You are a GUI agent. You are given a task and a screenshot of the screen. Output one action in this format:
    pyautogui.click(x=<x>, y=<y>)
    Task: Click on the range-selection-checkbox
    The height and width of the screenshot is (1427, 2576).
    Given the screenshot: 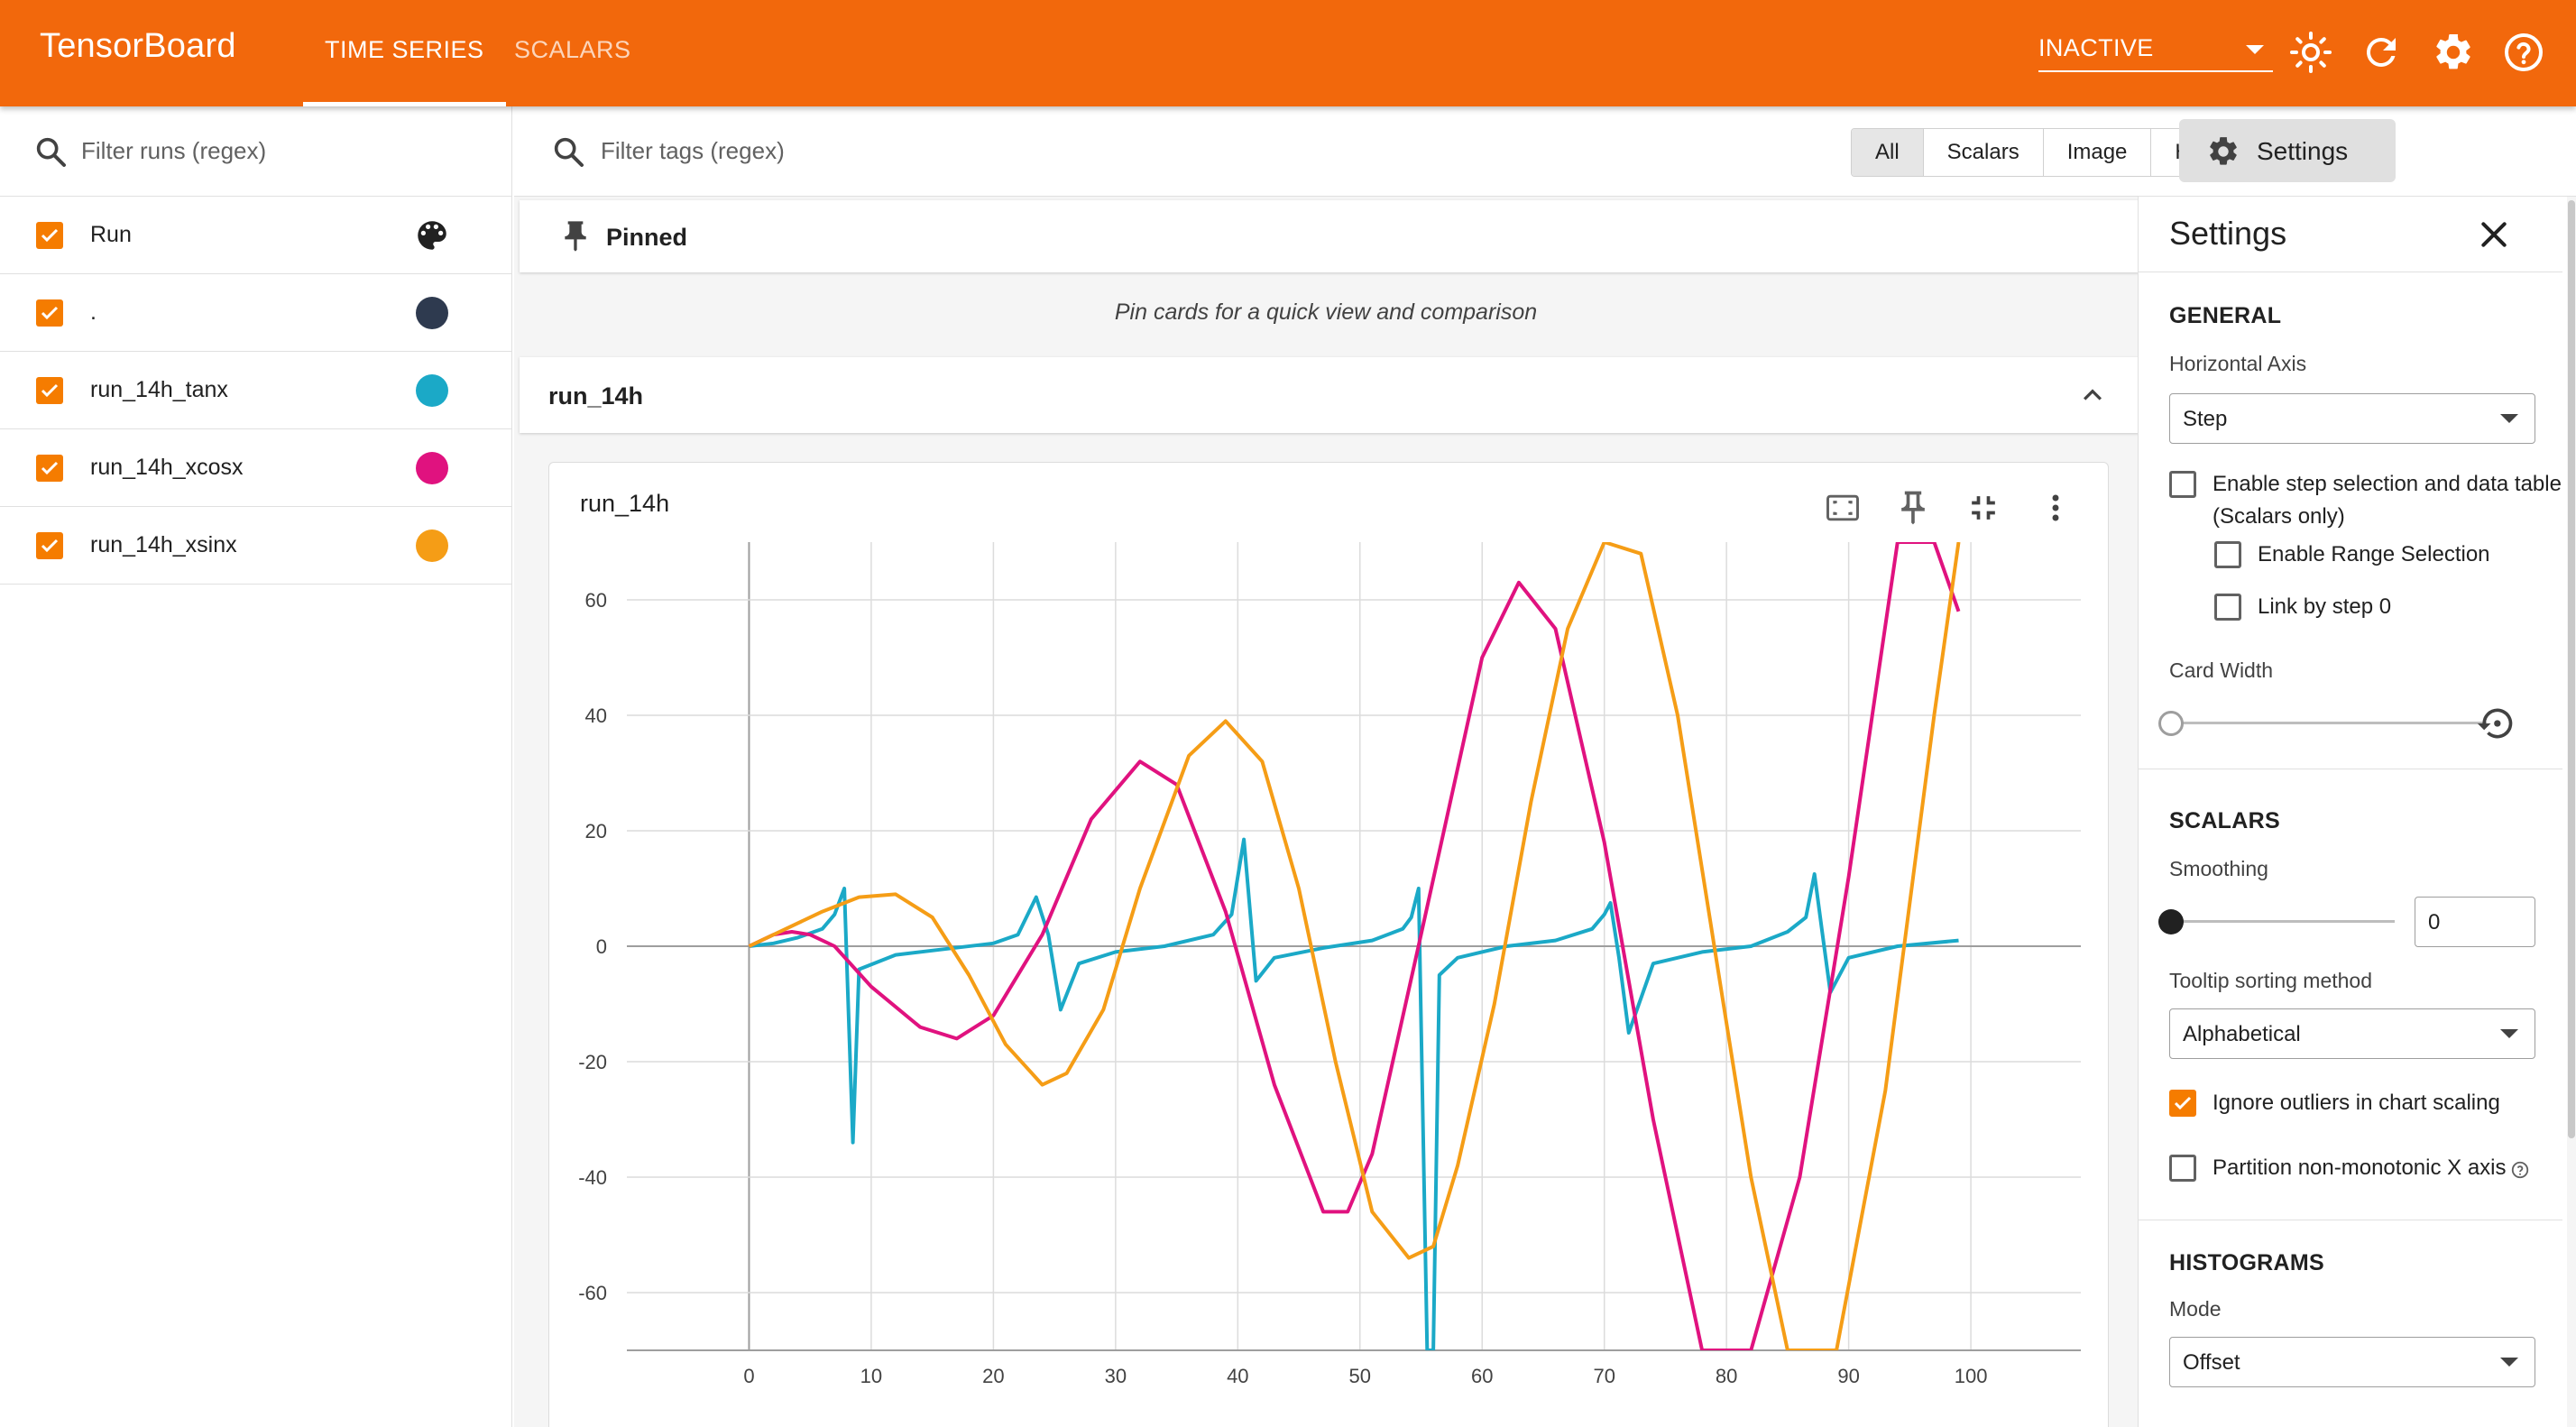 What is the action you would take?
    pyautogui.click(x=2227, y=554)
    